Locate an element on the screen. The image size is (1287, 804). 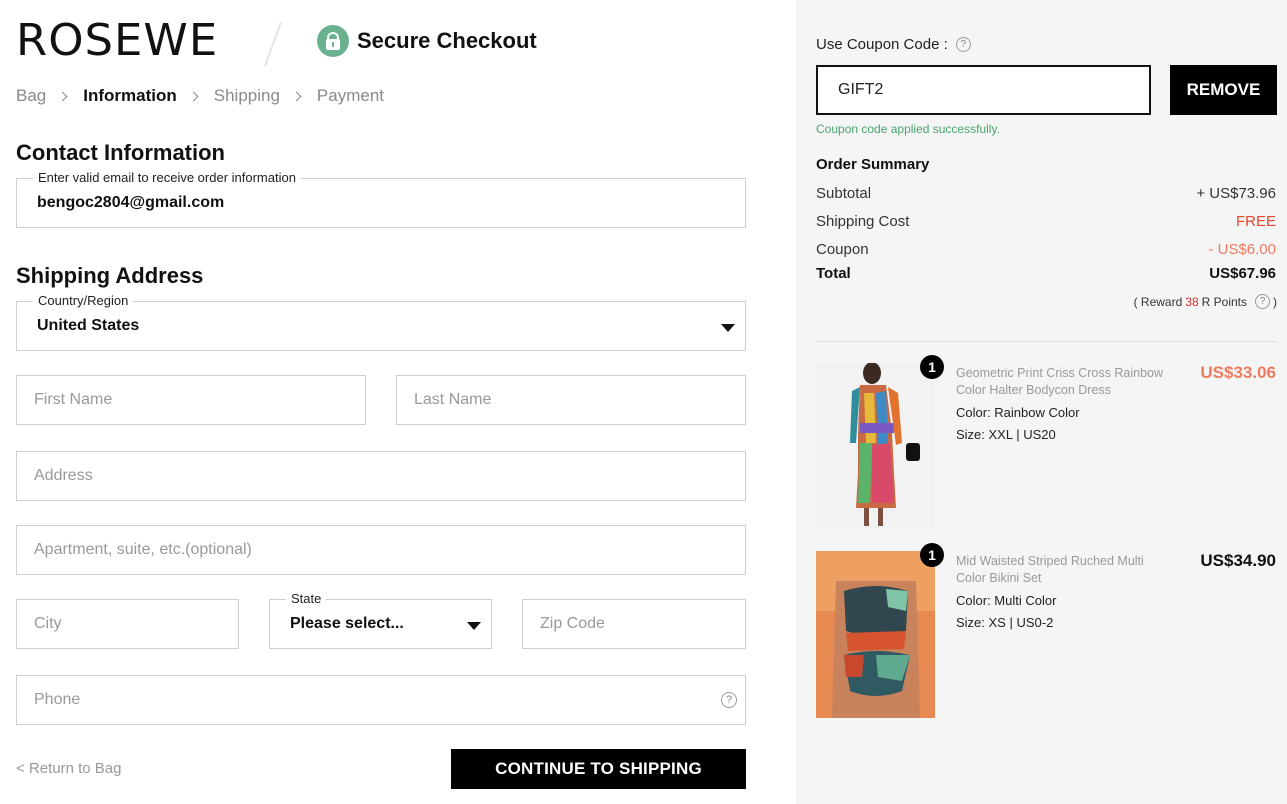
shipping-cost-value: FREE is located at coordinates (1255, 221).